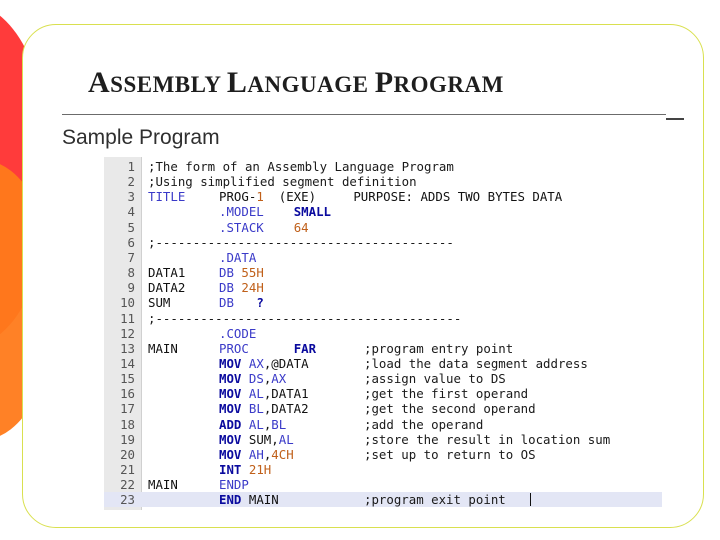 The image size is (720, 540). I want to click on line-number: 18, so click(127, 424).